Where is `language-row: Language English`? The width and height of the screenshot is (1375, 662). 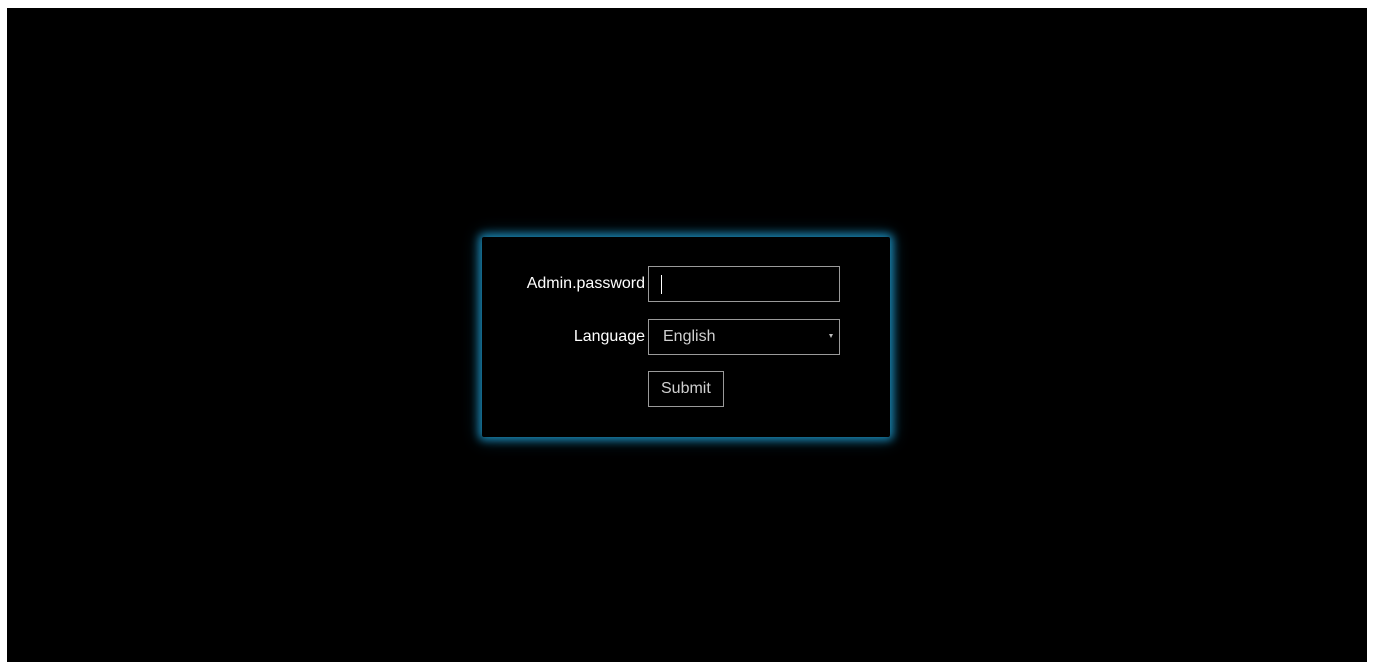 language-row: Language English is located at coordinates (686, 337).